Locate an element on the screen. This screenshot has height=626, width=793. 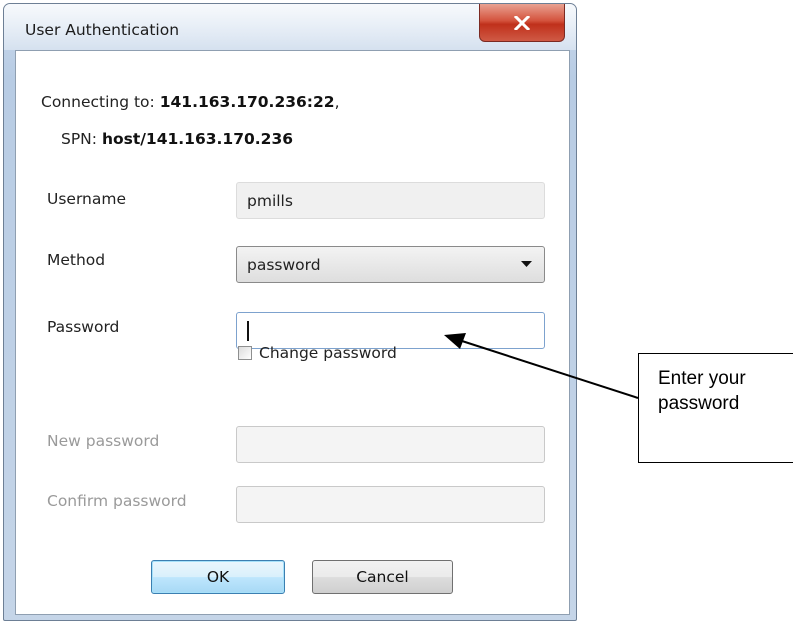
annotation-arrow is located at coordinates (541, 366).